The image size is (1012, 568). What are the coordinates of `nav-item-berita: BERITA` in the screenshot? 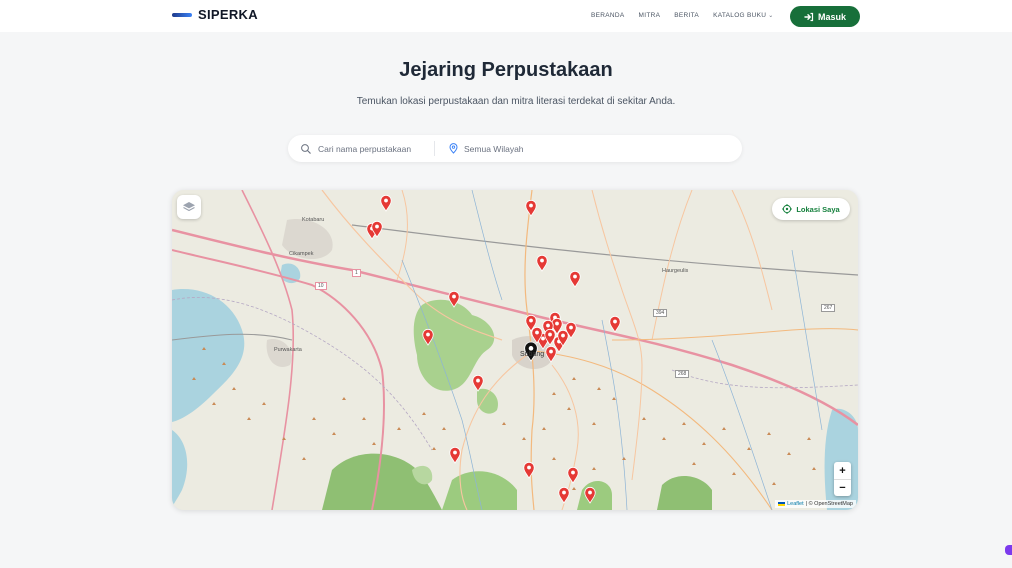 It's located at (686, 15).